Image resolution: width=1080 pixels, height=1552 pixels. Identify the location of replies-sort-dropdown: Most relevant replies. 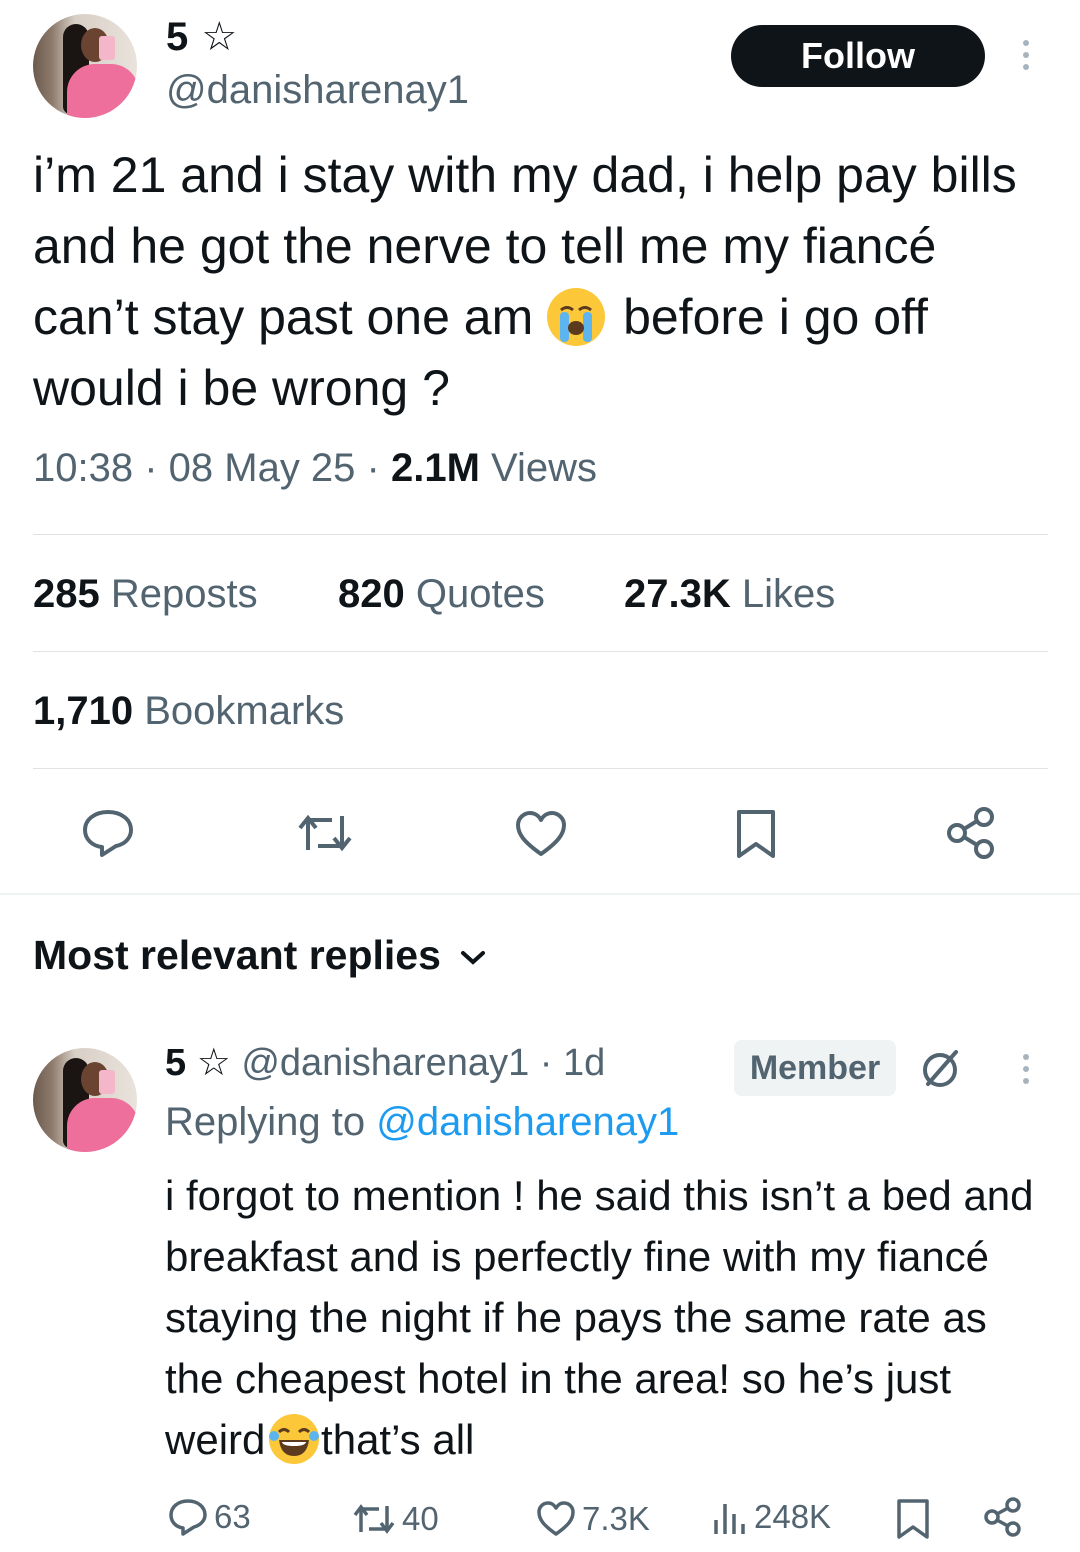
(260, 955).